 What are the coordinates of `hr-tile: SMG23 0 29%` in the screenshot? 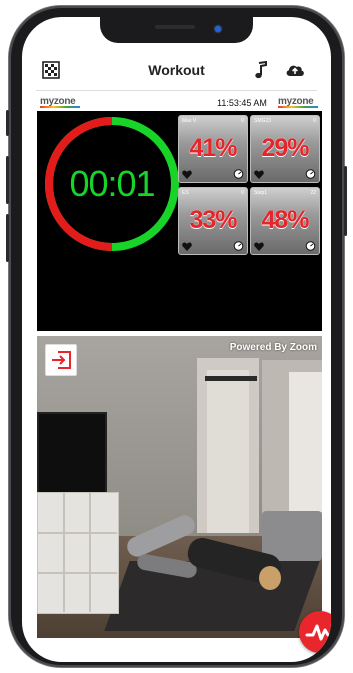 It's located at (285, 149).